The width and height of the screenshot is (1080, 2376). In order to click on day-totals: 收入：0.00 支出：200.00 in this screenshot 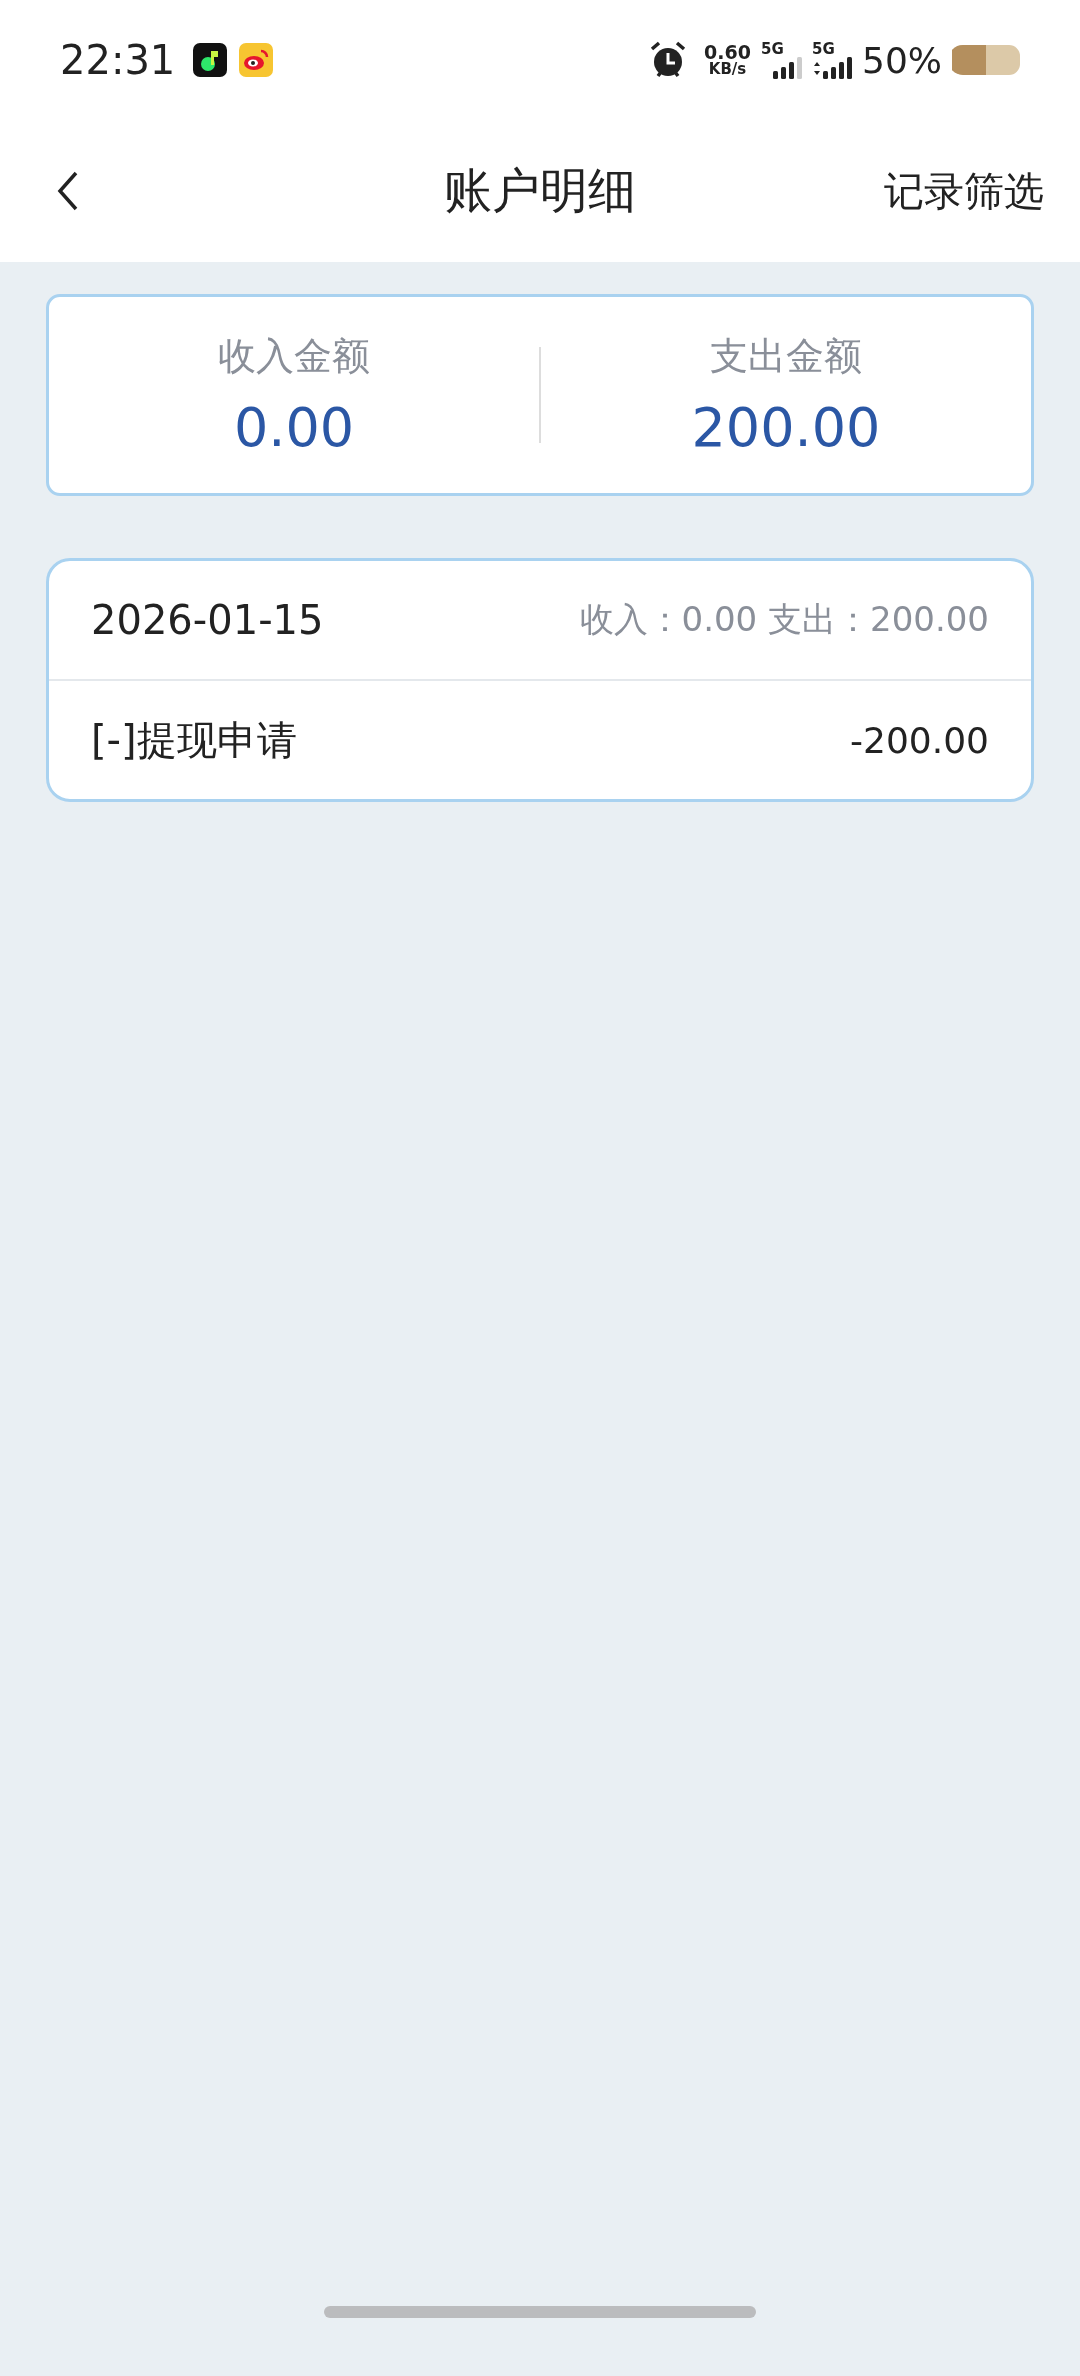, I will do `click(784, 619)`.